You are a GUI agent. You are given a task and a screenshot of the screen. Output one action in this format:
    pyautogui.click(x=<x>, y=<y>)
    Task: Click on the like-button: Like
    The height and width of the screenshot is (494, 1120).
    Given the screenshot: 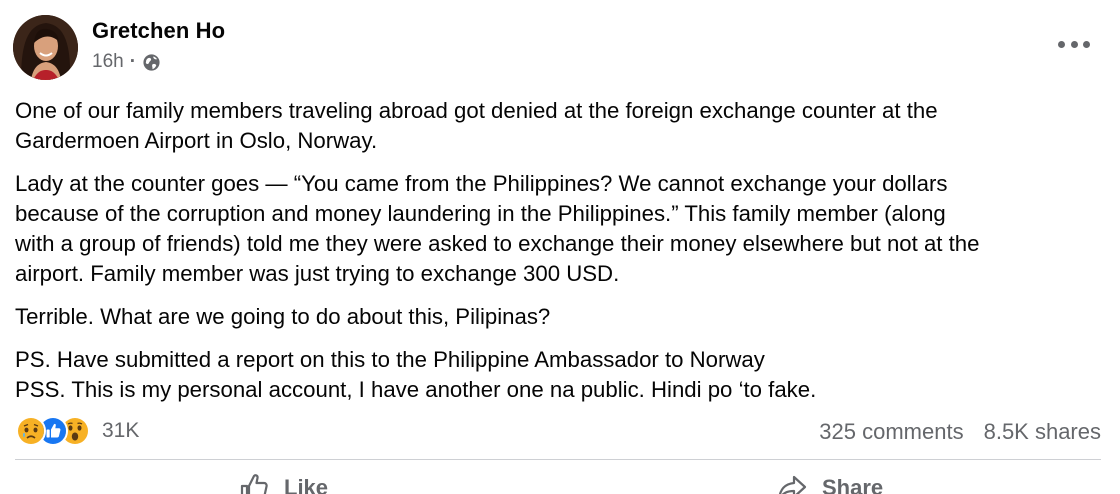 What is the action you would take?
    pyautogui.click(x=283, y=483)
    